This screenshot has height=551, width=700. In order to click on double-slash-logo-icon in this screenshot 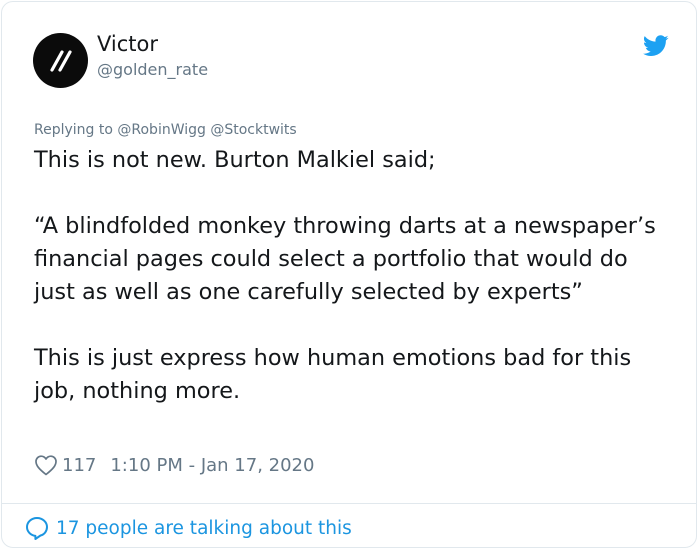, I will do `click(60, 60)`.